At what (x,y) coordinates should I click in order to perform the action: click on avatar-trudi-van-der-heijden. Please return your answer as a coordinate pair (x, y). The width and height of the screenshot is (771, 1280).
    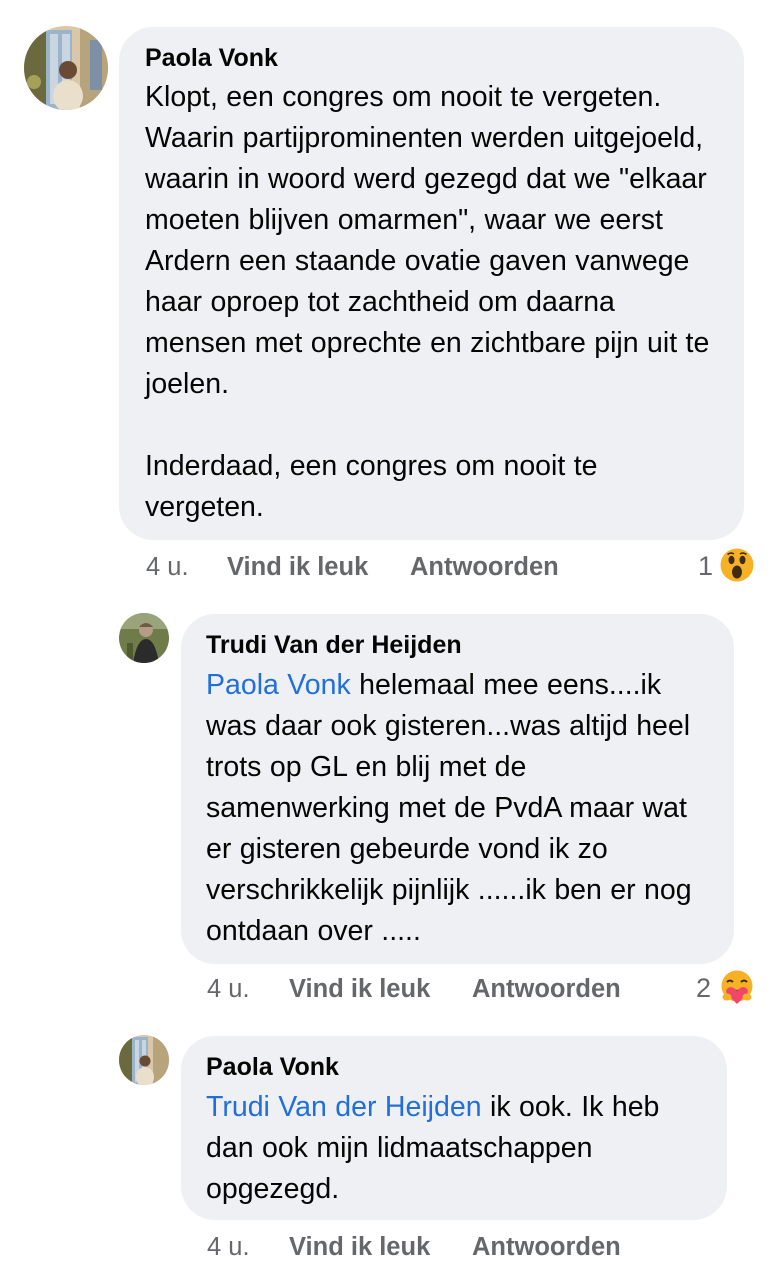
    Looking at the image, I should click on (144, 638).